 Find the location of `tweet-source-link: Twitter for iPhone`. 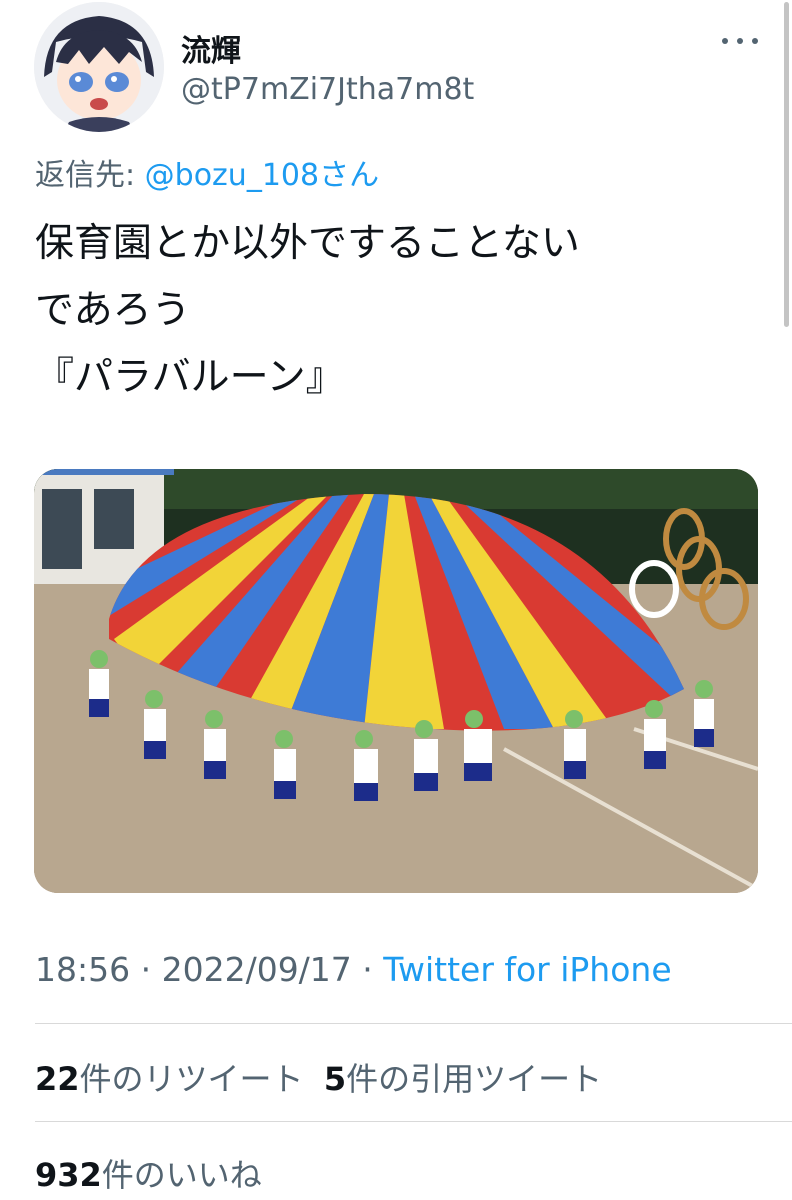

tweet-source-link: Twitter for iPhone is located at coordinates (527, 969).